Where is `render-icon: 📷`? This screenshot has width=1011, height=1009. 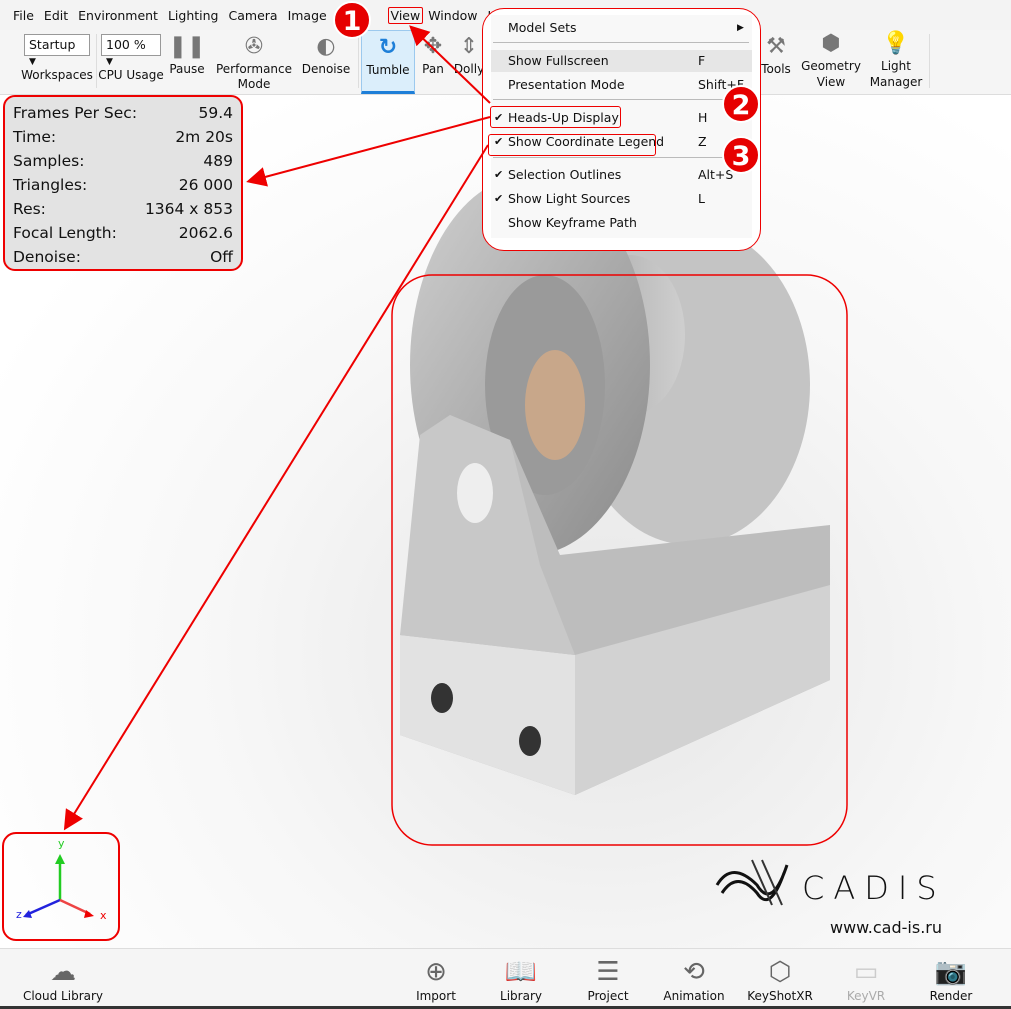 render-icon: 📷 is located at coordinates (951, 972).